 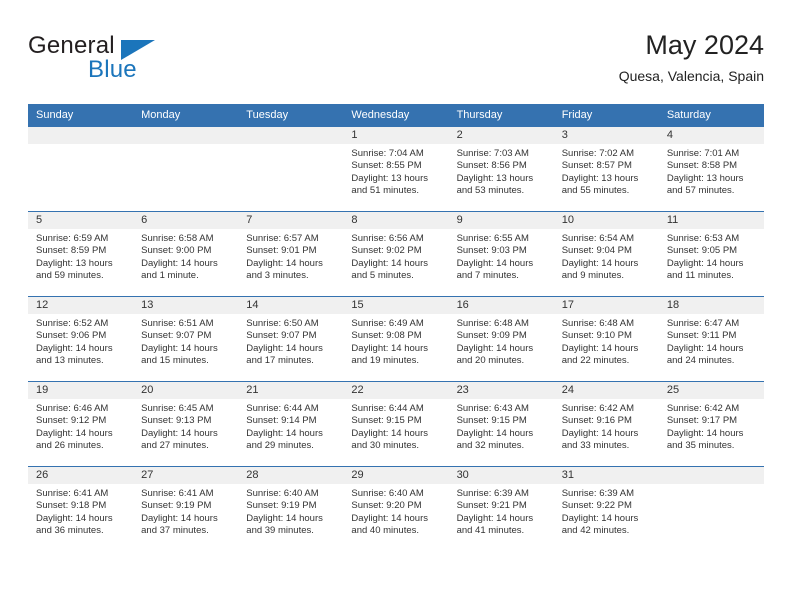 What do you see at coordinates (487, 276) in the screenshot?
I see `daylight-text-line2: and 7 minutes.` at bounding box center [487, 276].